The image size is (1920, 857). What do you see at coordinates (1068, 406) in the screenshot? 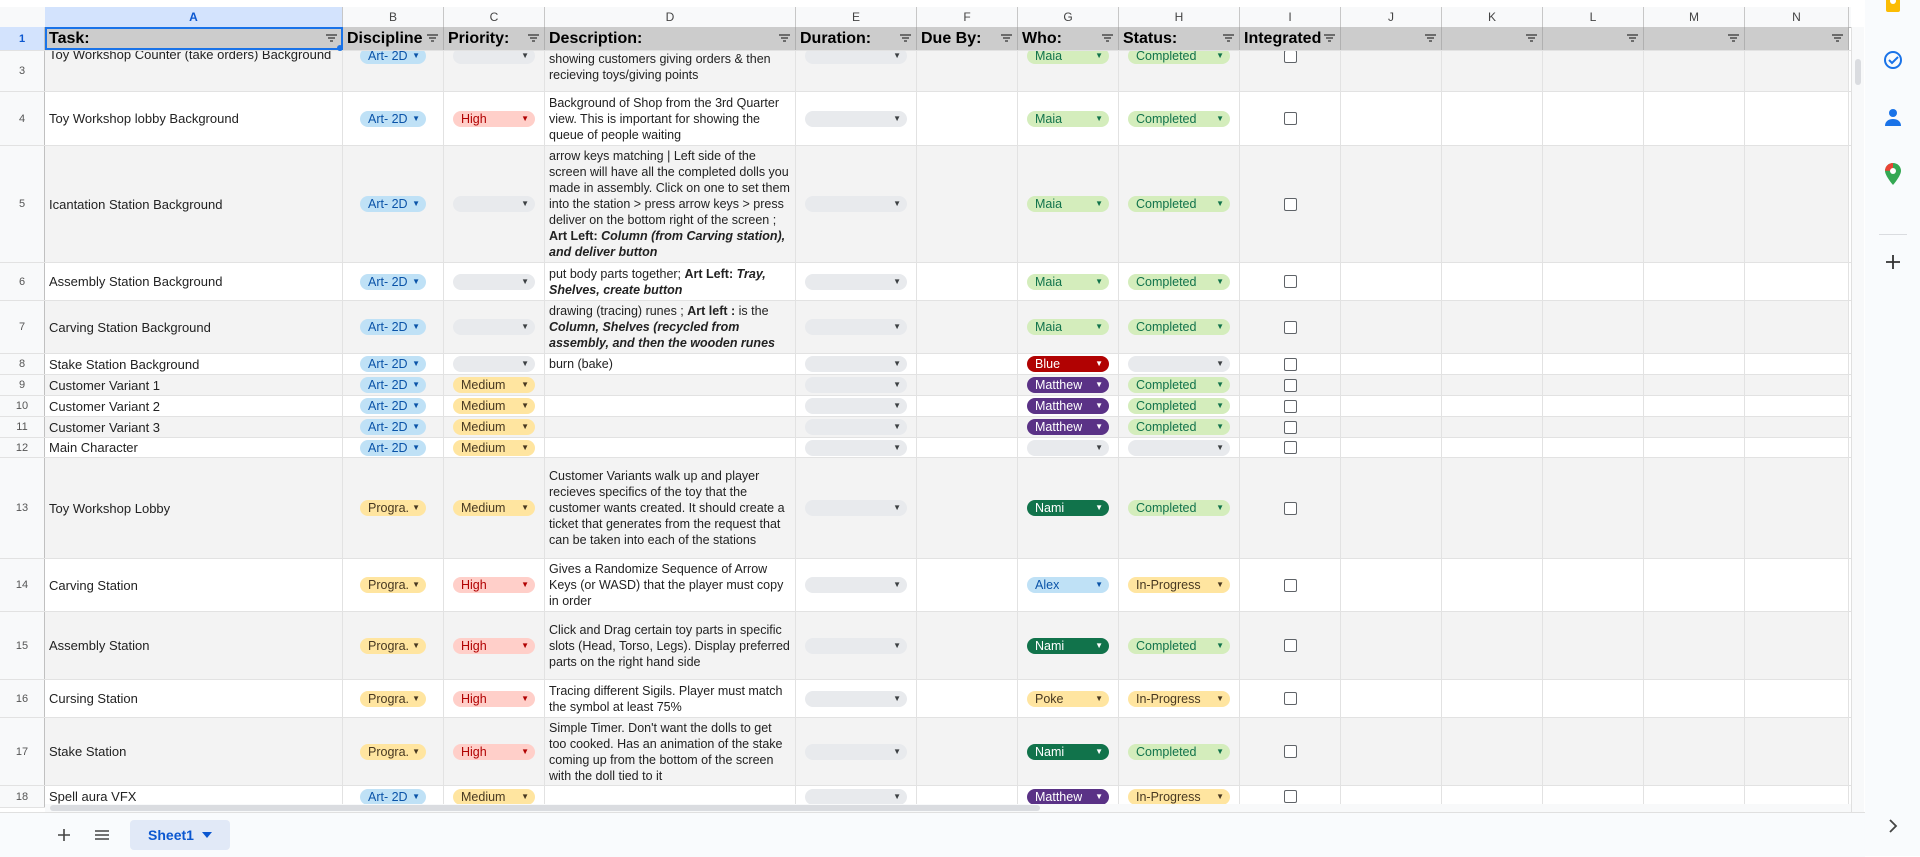
I see `assignee-dropdown: Matthew ▼` at bounding box center [1068, 406].